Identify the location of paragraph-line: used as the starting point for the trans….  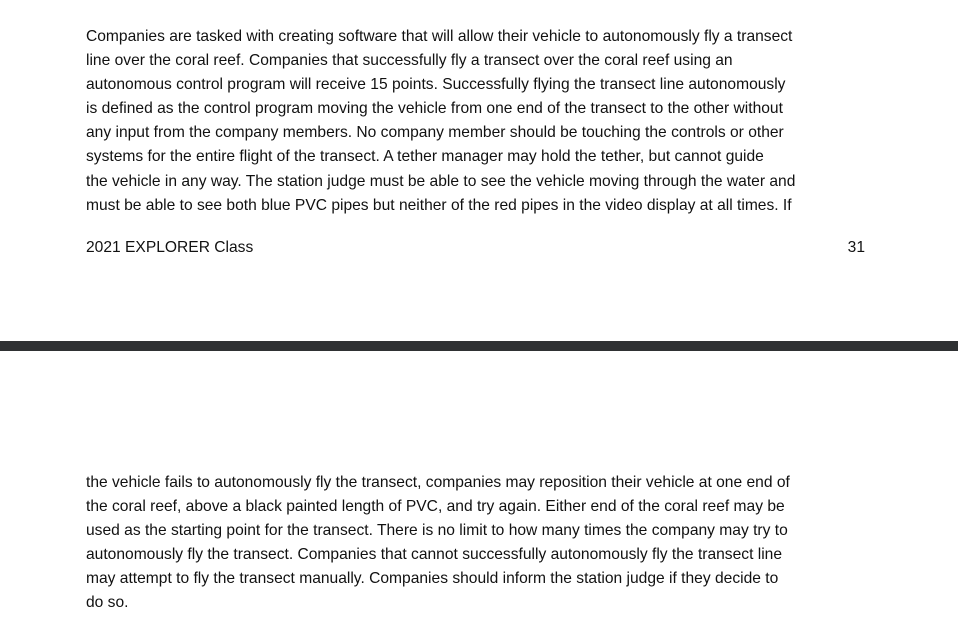
(437, 531).